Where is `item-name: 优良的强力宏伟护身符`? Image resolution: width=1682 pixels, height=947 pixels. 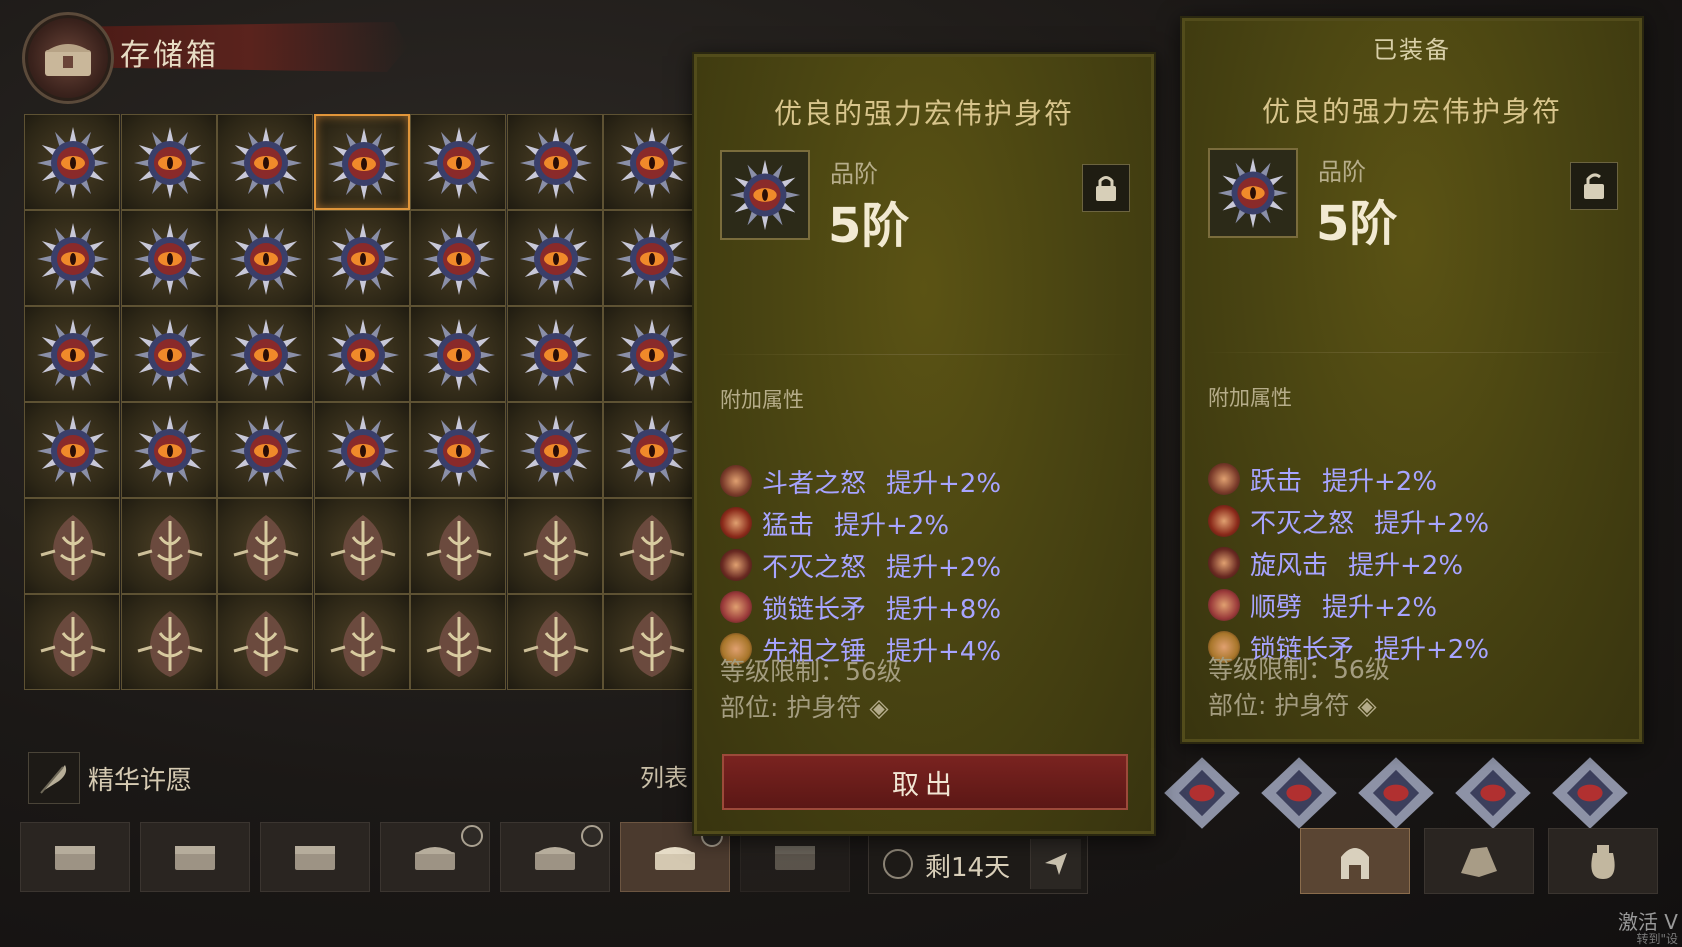
item-name: 优良的强力宏伟护身符 is located at coordinates (923, 113).